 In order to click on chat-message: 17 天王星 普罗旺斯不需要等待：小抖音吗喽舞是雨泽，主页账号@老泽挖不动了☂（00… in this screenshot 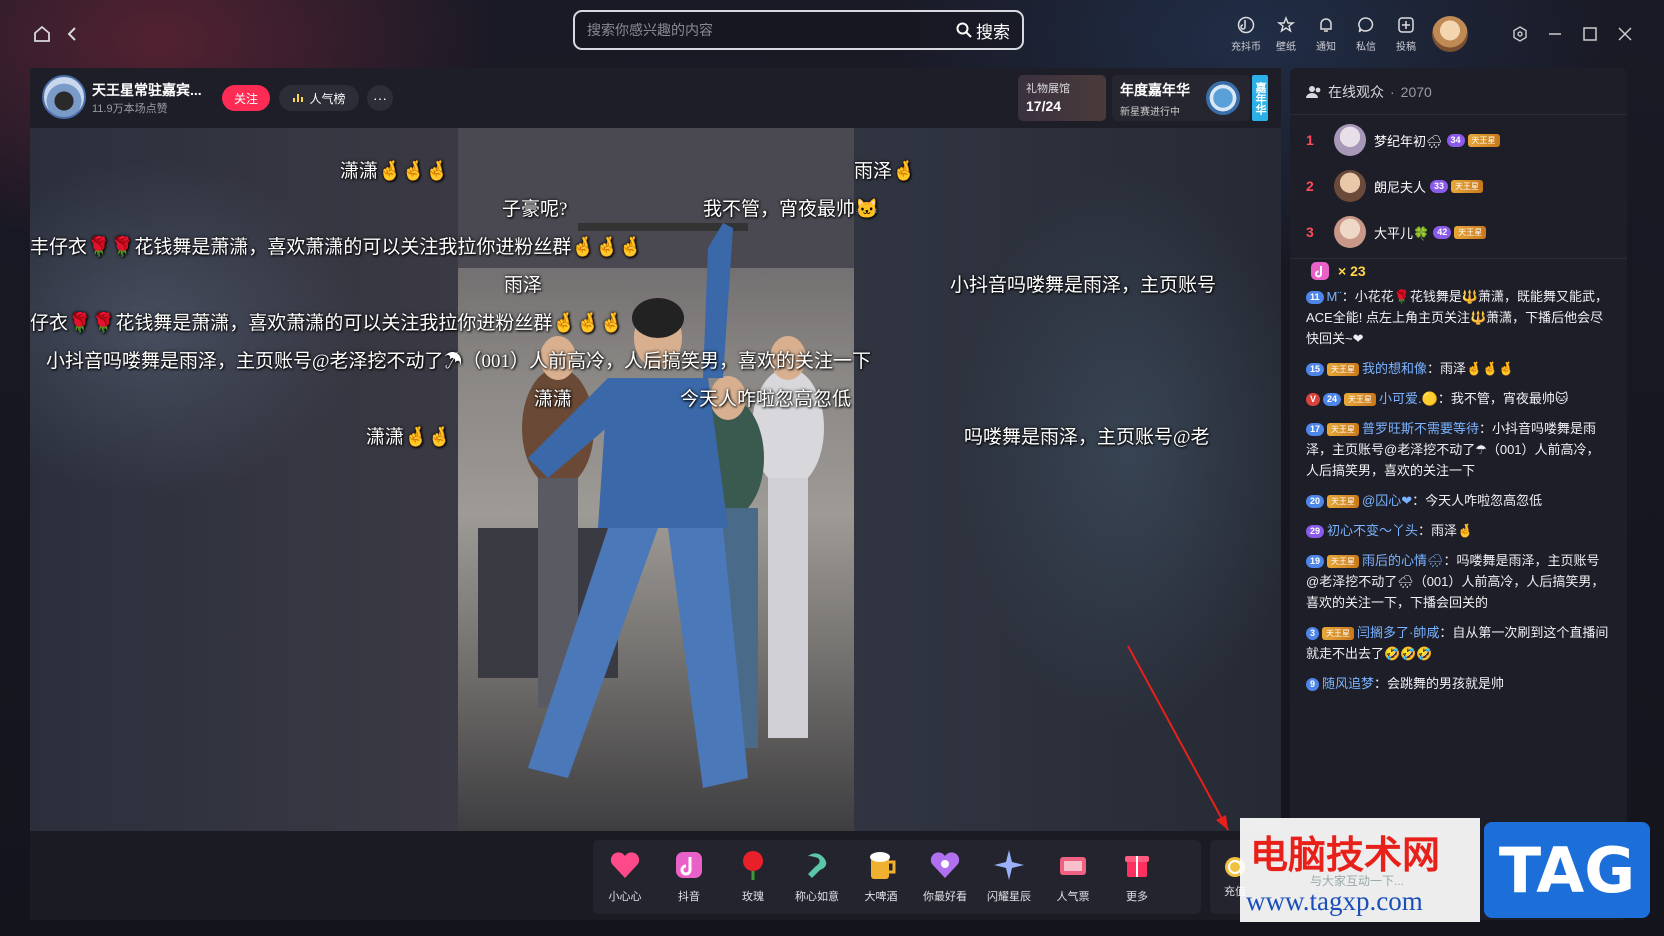, I will do `click(1459, 449)`.